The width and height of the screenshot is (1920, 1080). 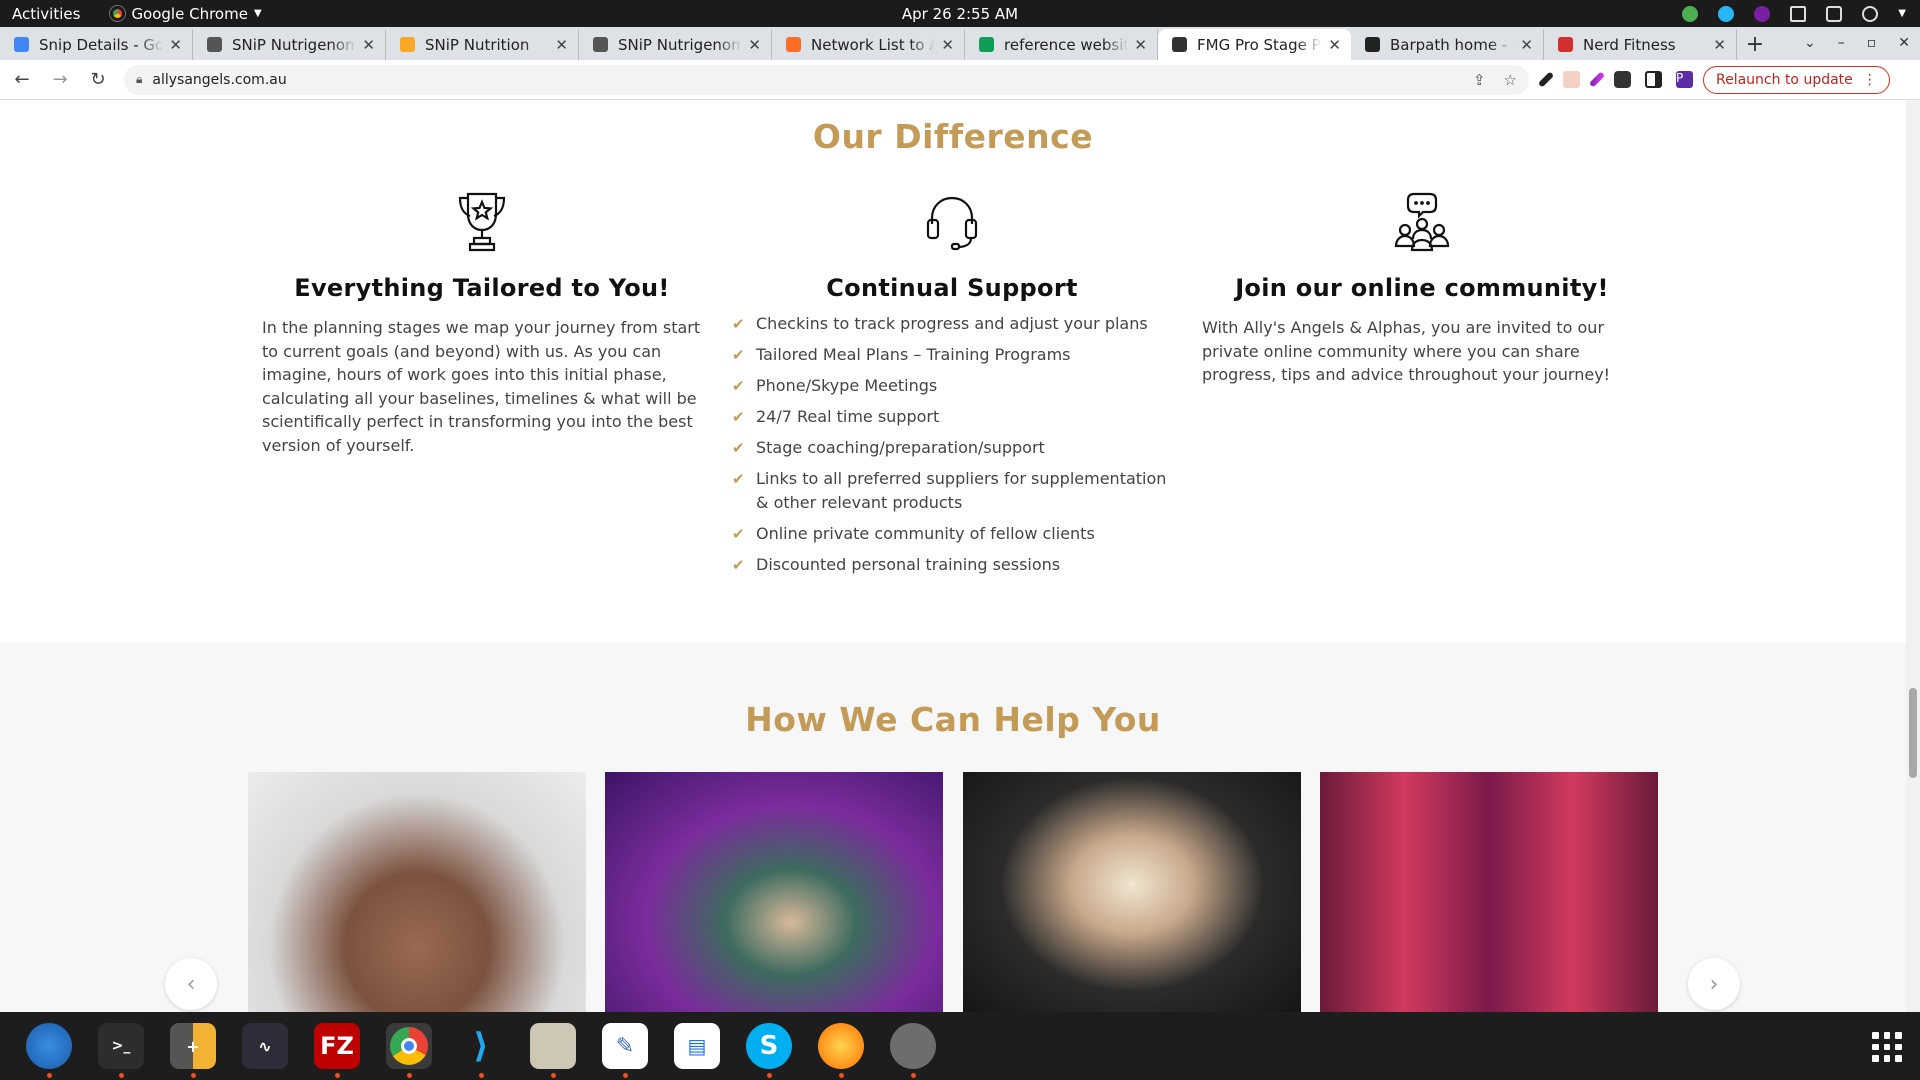 What do you see at coordinates (1857, 42) in the screenshot?
I see `window-controls: ⌄ – ▫ ✕` at bounding box center [1857, 42].